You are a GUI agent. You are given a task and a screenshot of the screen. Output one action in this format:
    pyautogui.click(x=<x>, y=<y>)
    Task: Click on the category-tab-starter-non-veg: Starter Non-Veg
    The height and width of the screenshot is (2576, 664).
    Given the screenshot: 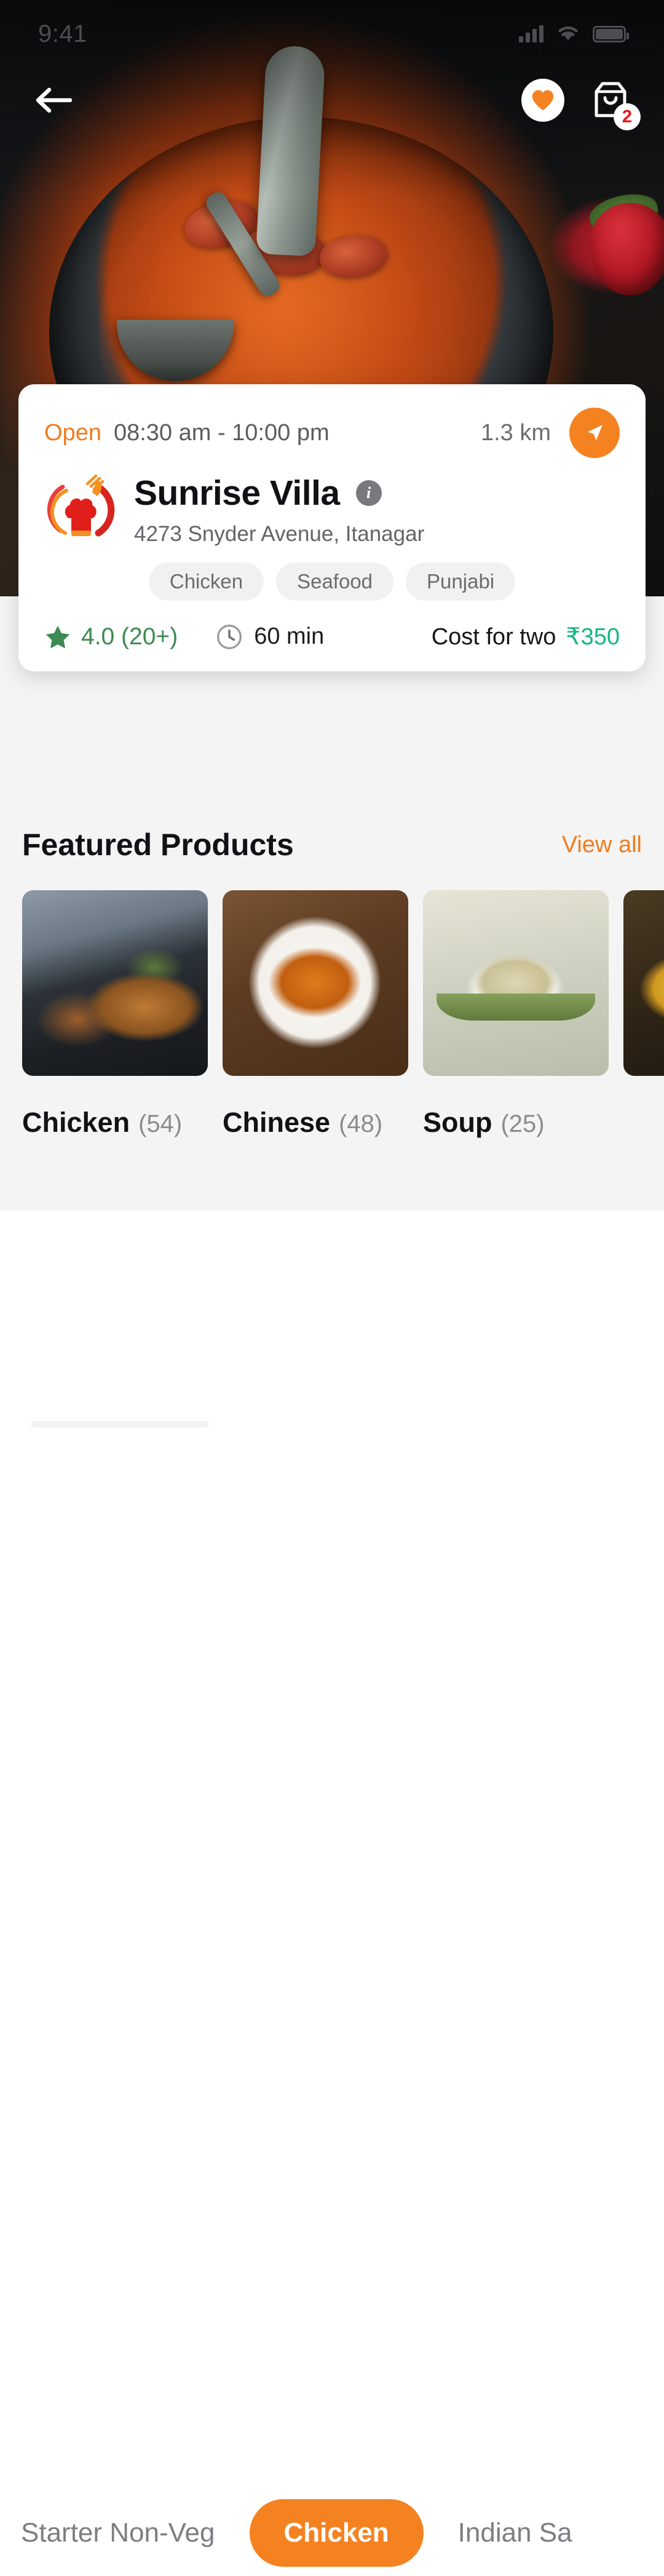 What is the action you would take?
    pyautogui.click(x=118, y=2533)
    